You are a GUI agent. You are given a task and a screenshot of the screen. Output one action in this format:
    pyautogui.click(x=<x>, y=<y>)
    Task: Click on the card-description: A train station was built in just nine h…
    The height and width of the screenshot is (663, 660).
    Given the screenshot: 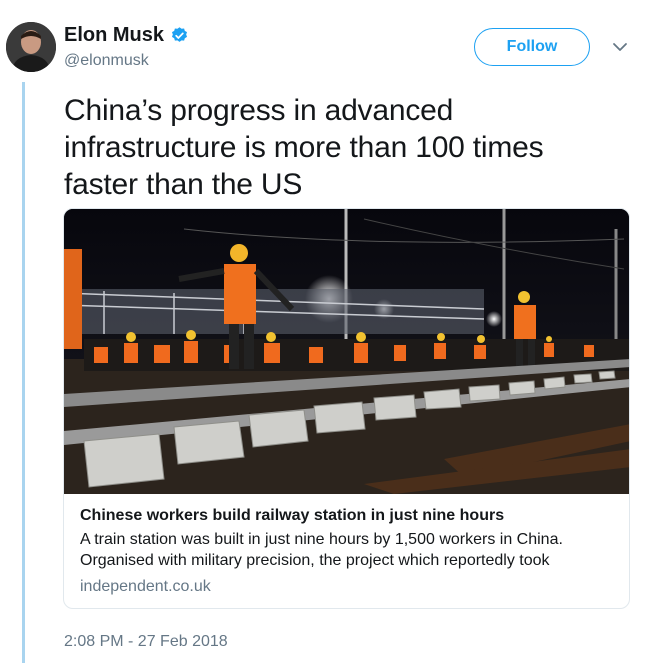 What is the action you would take?
    pyautogui.click(x=321, y=550)
    